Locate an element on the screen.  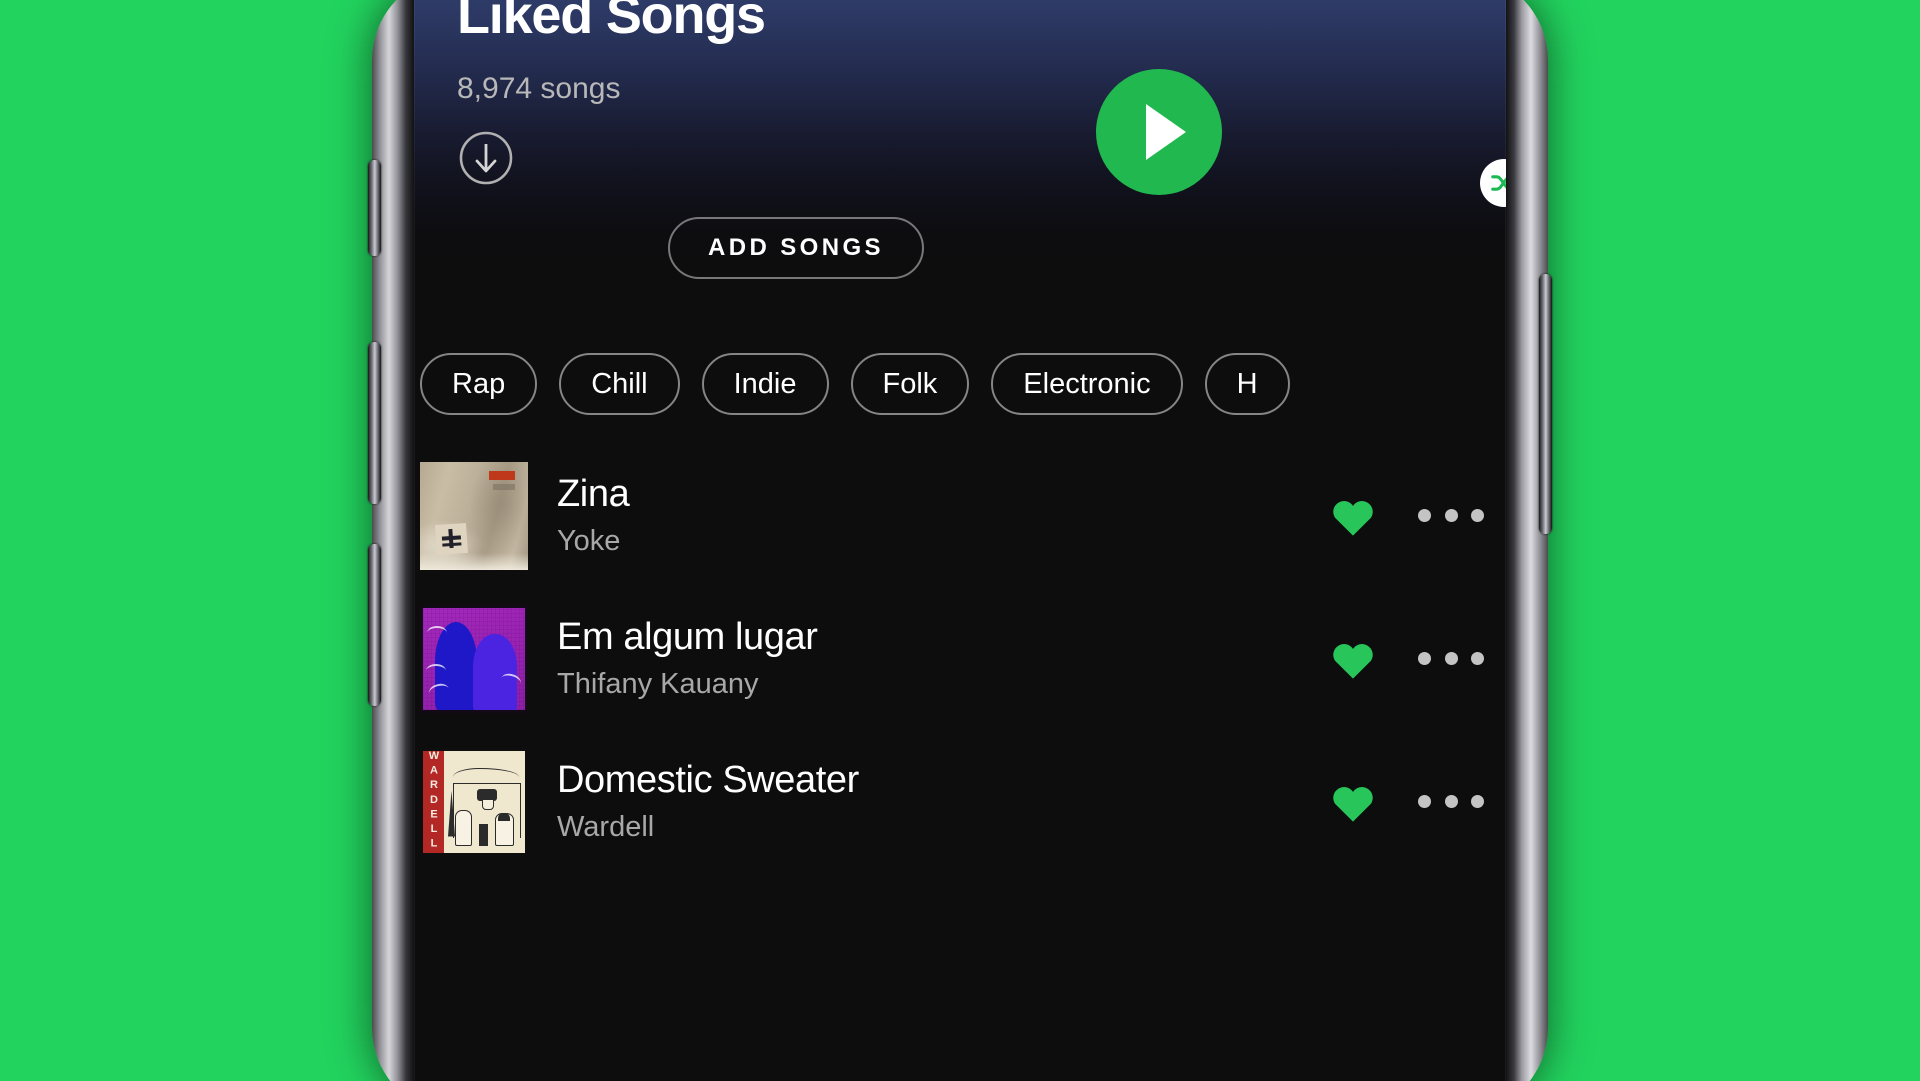
song-count-label: 8,974 songs is located at coordinates (539, 88).